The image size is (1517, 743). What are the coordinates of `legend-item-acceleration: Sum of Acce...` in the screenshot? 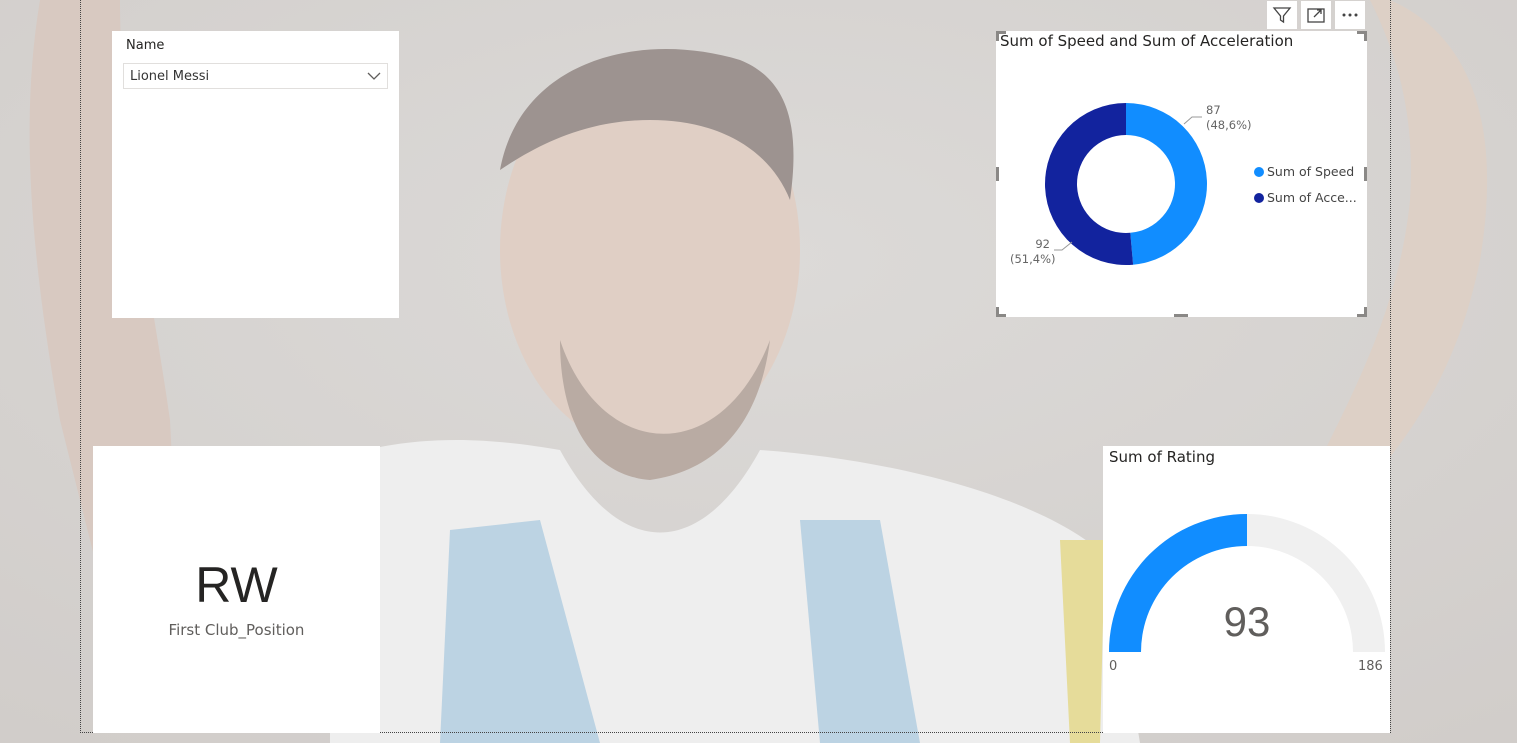 It's located at (1305, 197).